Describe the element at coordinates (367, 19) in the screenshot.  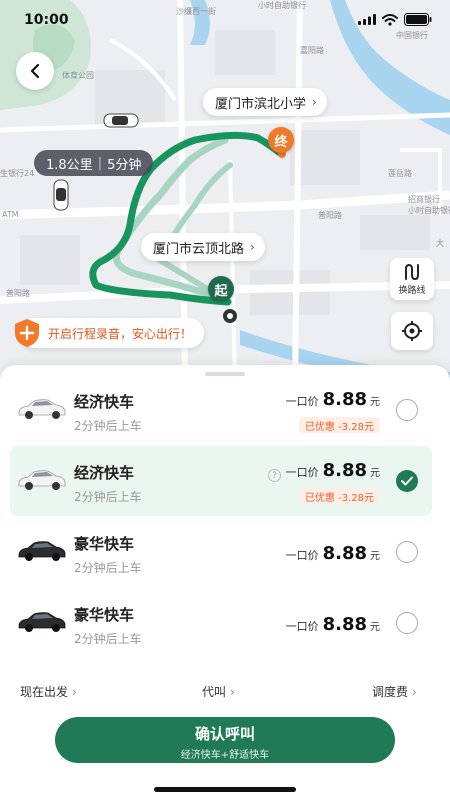
I see `signal-icon` at that location.